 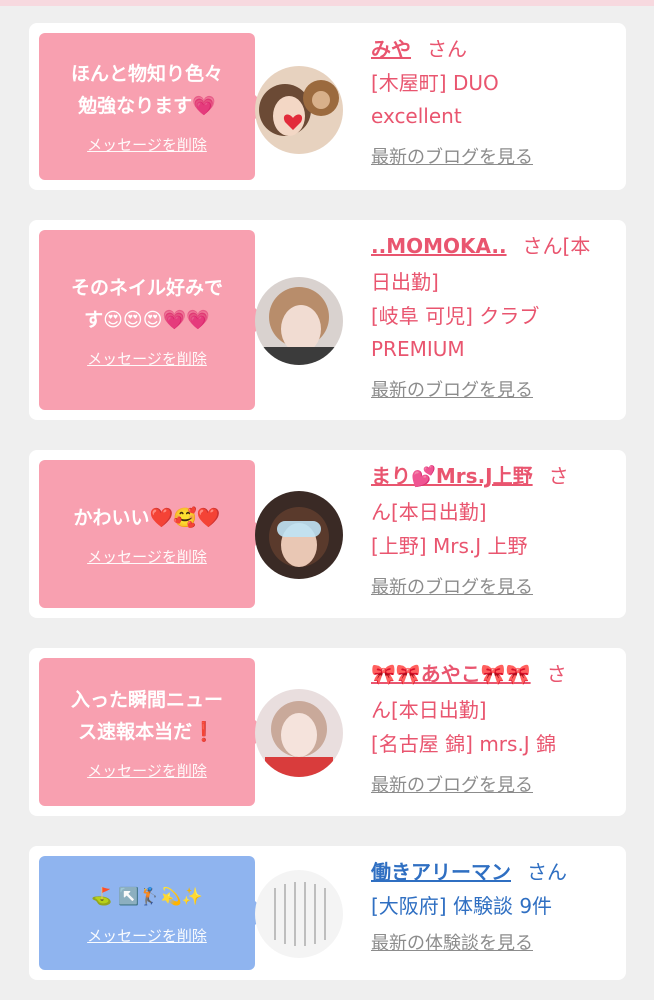 I want to click on shop-info: [木屋町] DUO excellent, so click(x=493, y=100).